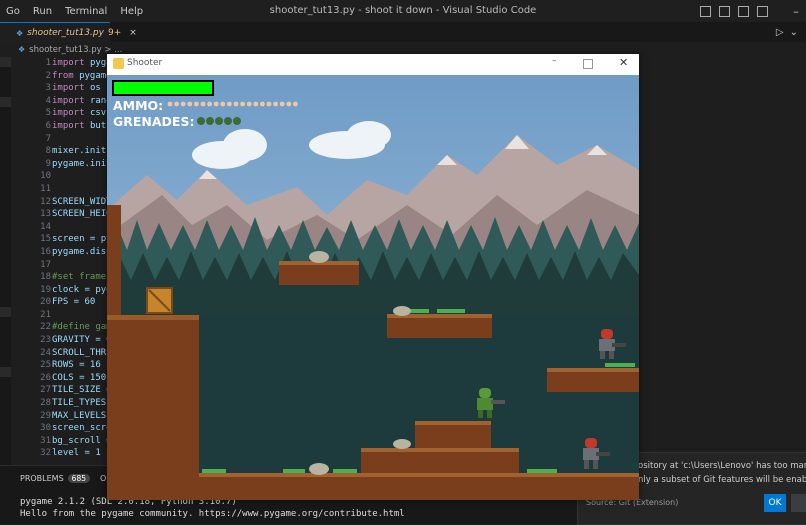 The width and height of the screenshot is (806, 525). Describe the element at coordinates (48, 163) in the screenshot. I see `line-number: 9` at that location.